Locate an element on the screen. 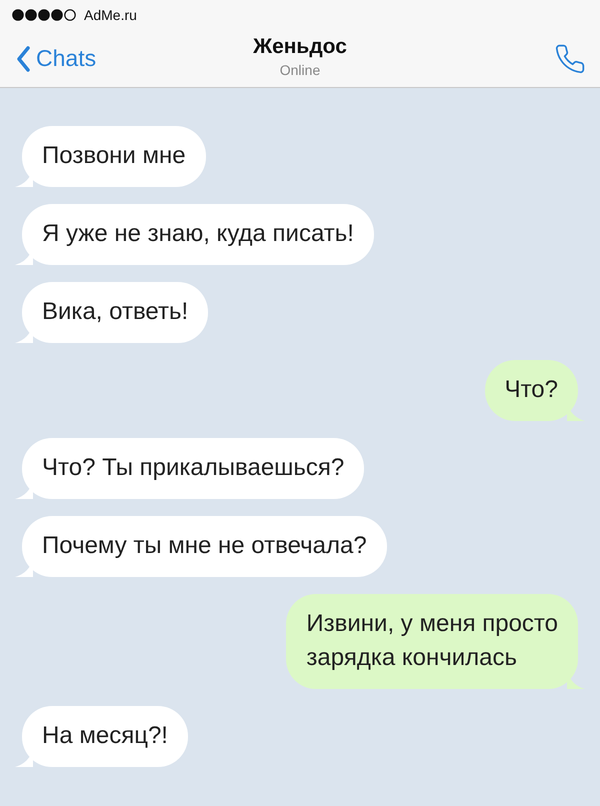  signal-icon is located at coordinates (44, 15).